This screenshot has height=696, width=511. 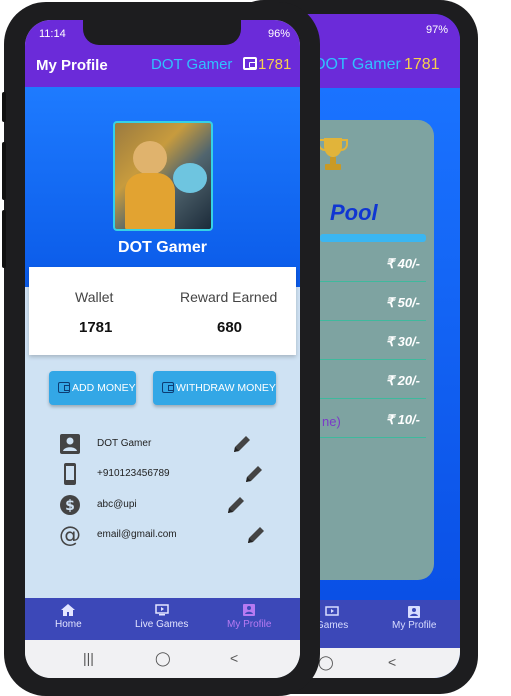 I want to click on withdraw-money-label: WITHDRAW MONEY, so click(x=226, y=388).